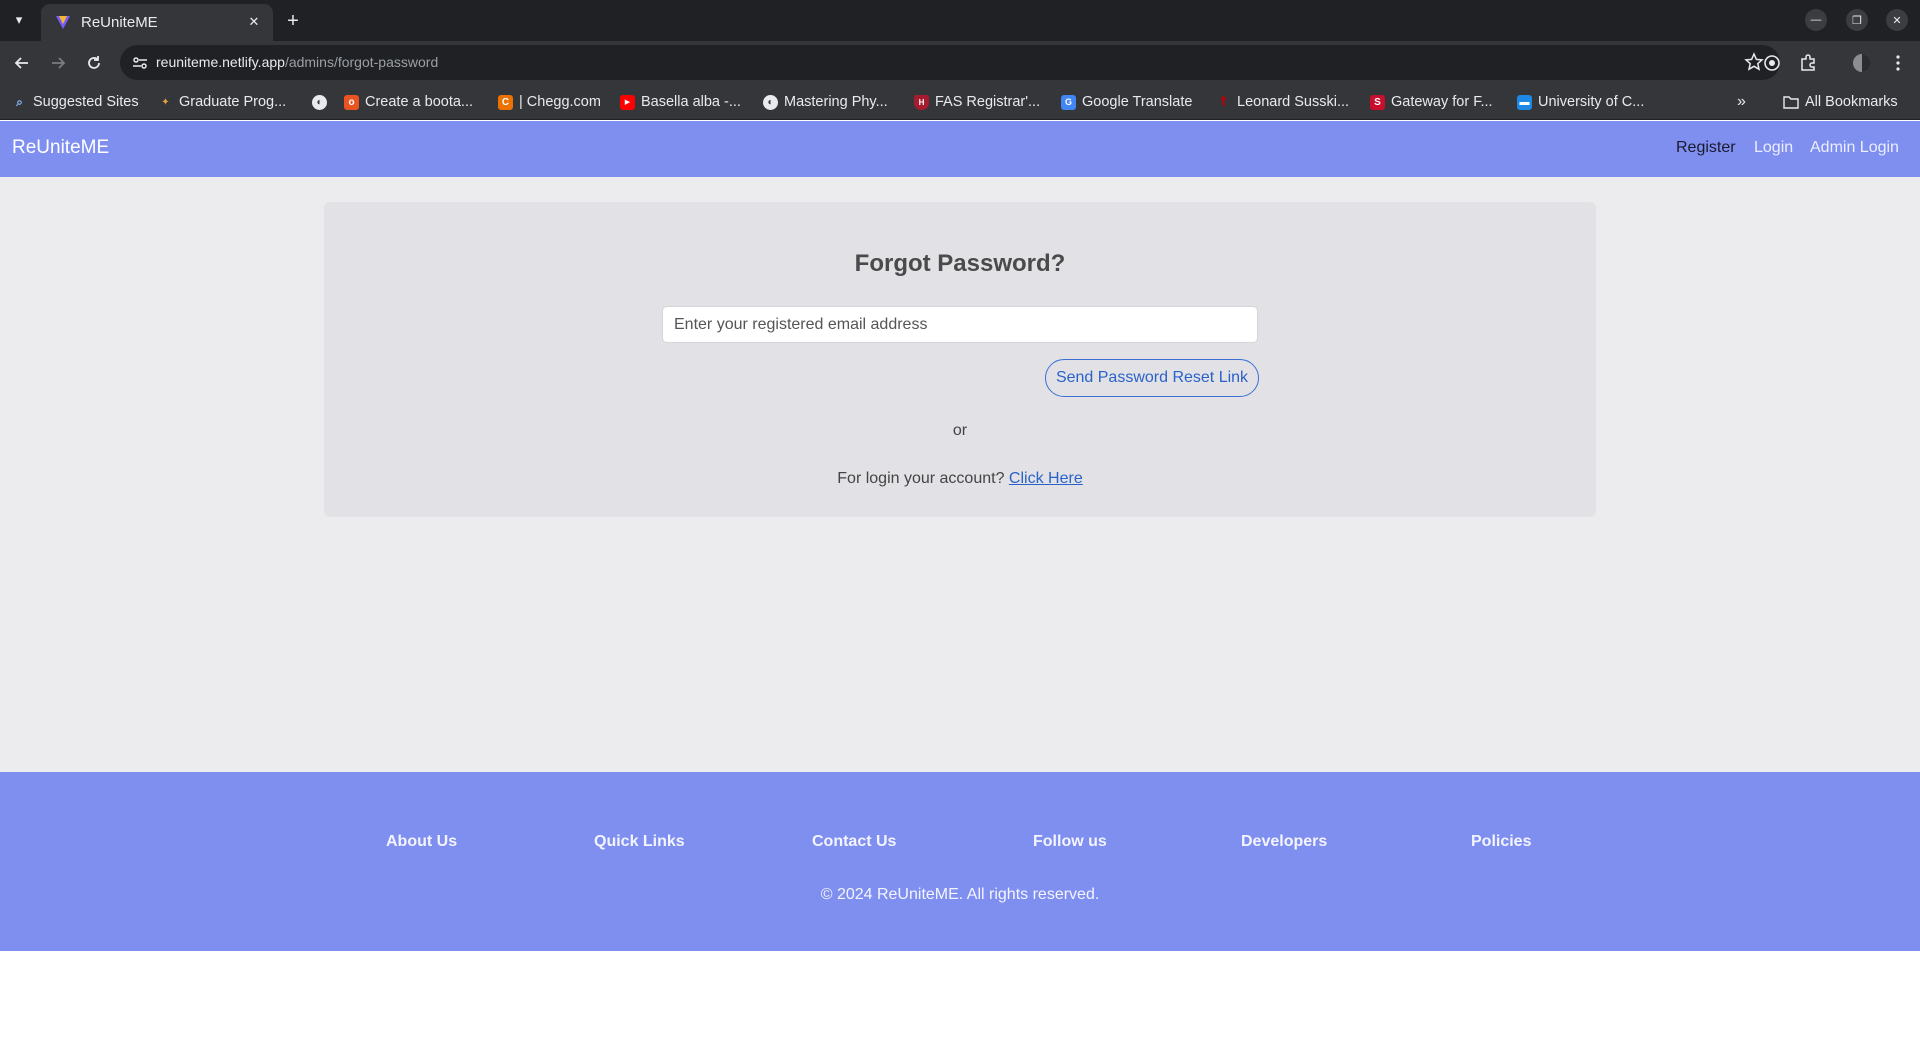  I want to click on site-navbar: ReUniteME Register Login Admin Login, so click(960, 149).